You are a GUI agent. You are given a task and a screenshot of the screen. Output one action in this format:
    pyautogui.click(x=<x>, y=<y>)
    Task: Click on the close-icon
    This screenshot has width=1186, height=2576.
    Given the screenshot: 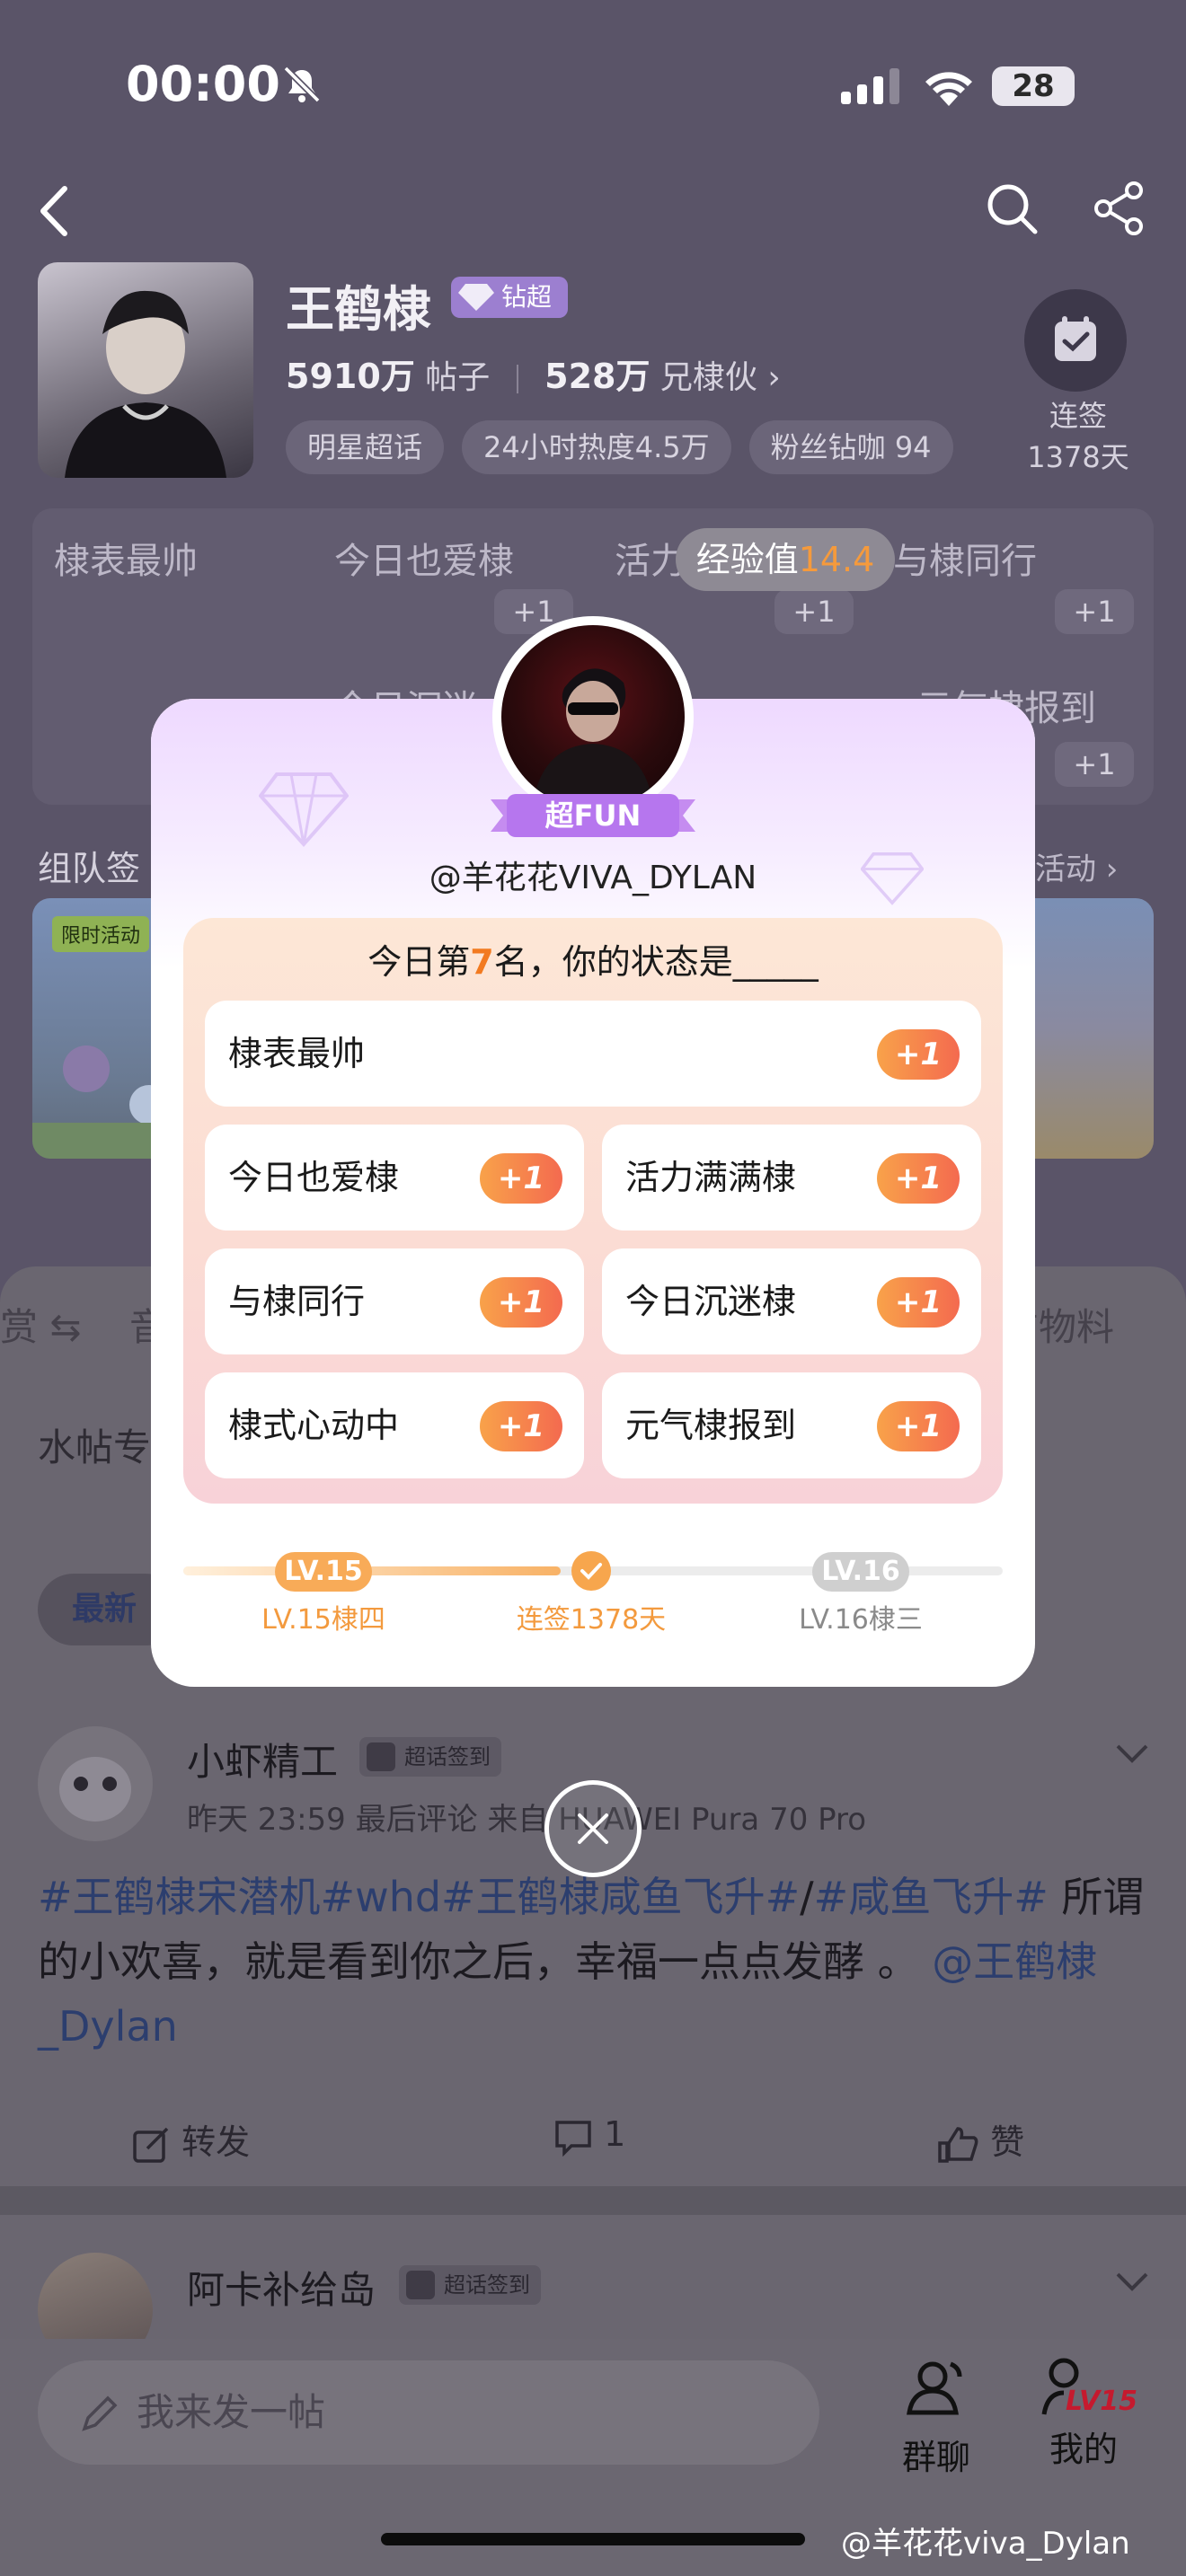 What is the action you would take?
    pyautogui.click(x=593, y=1828)
    